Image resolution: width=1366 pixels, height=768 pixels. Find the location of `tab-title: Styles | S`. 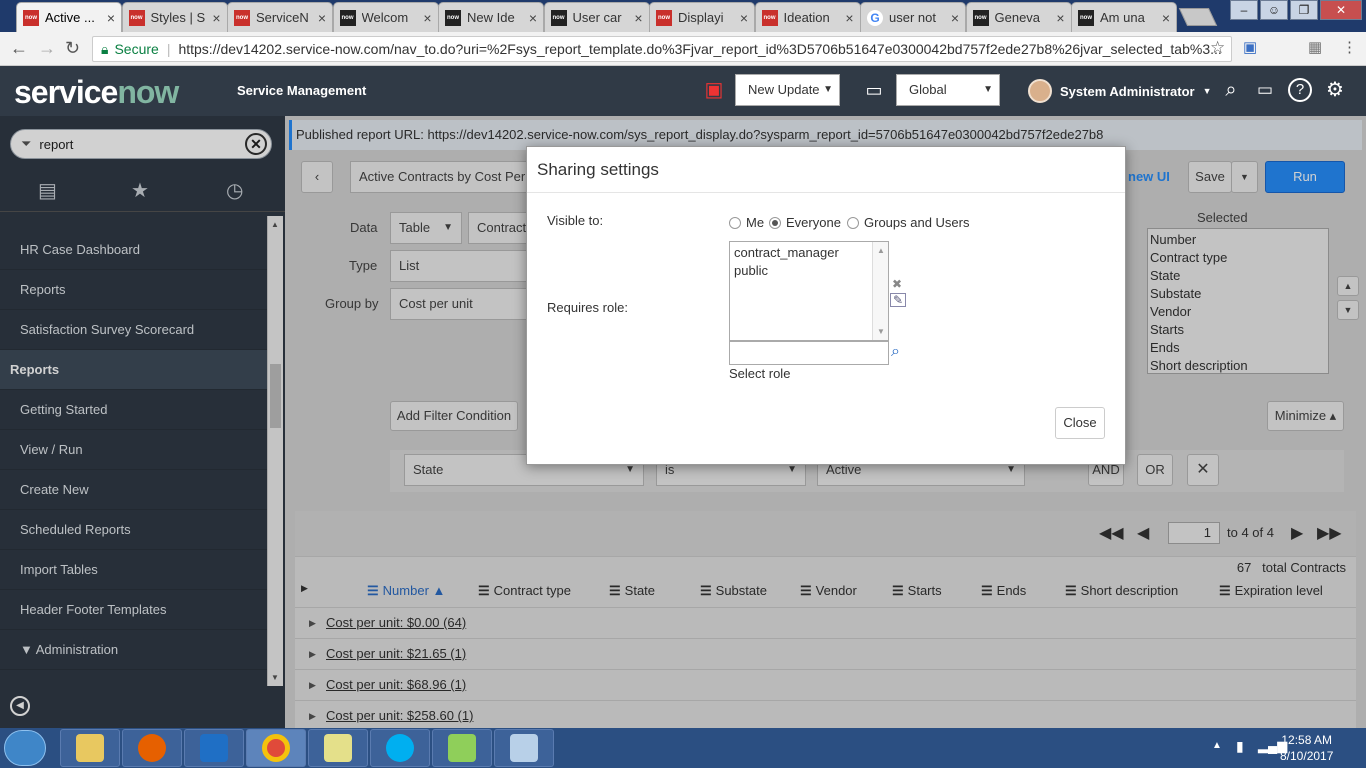

tab-title: Styles | S is located at coordinates (178, 17).